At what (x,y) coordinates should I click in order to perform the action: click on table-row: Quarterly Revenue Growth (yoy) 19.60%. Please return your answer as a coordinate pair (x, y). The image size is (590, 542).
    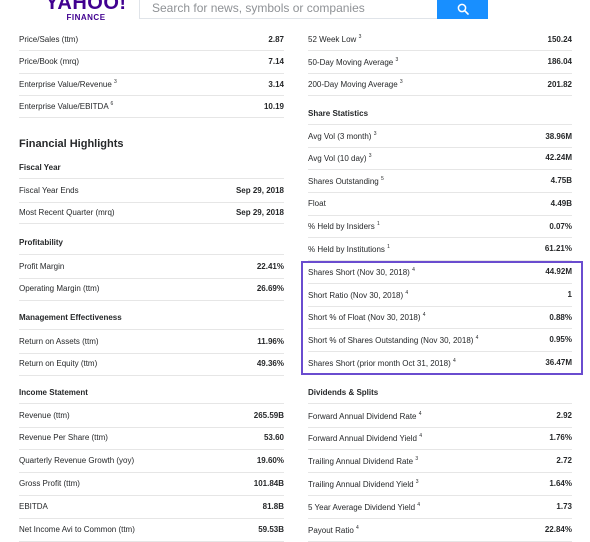
    Looking at the image, I should click on (151, 461).